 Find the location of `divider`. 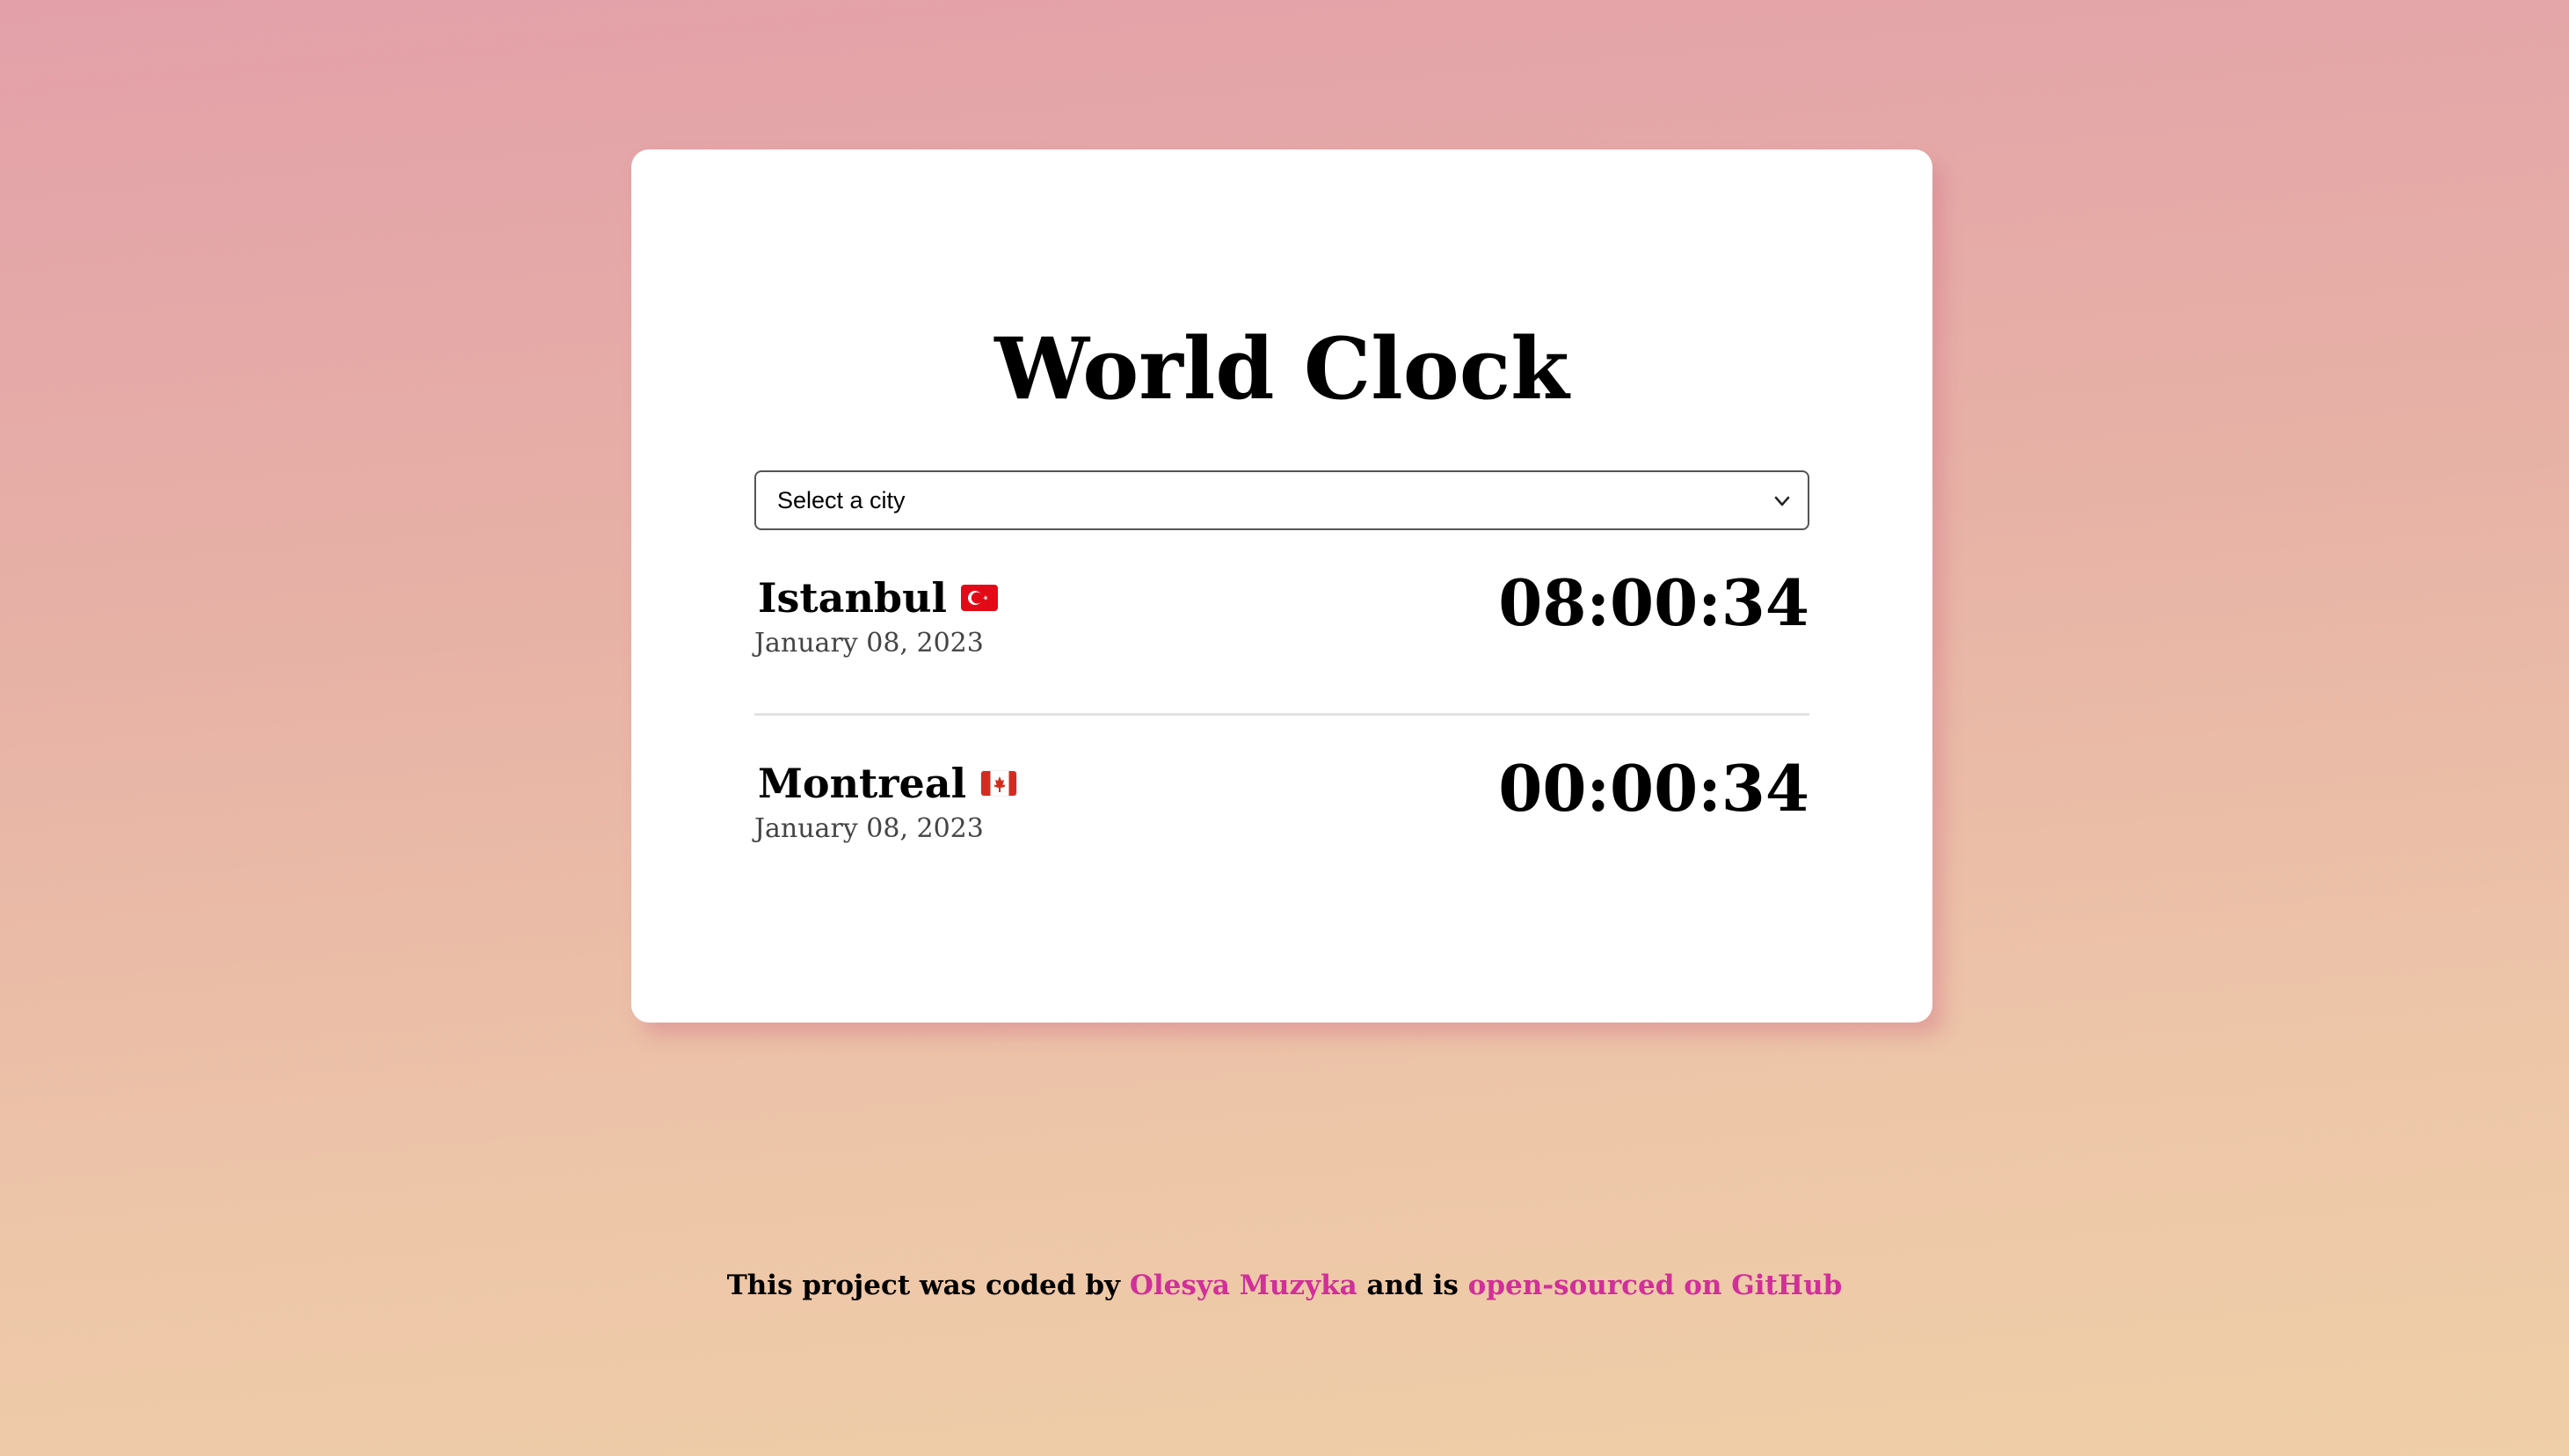

divider is located at coordinates (1281, 714).